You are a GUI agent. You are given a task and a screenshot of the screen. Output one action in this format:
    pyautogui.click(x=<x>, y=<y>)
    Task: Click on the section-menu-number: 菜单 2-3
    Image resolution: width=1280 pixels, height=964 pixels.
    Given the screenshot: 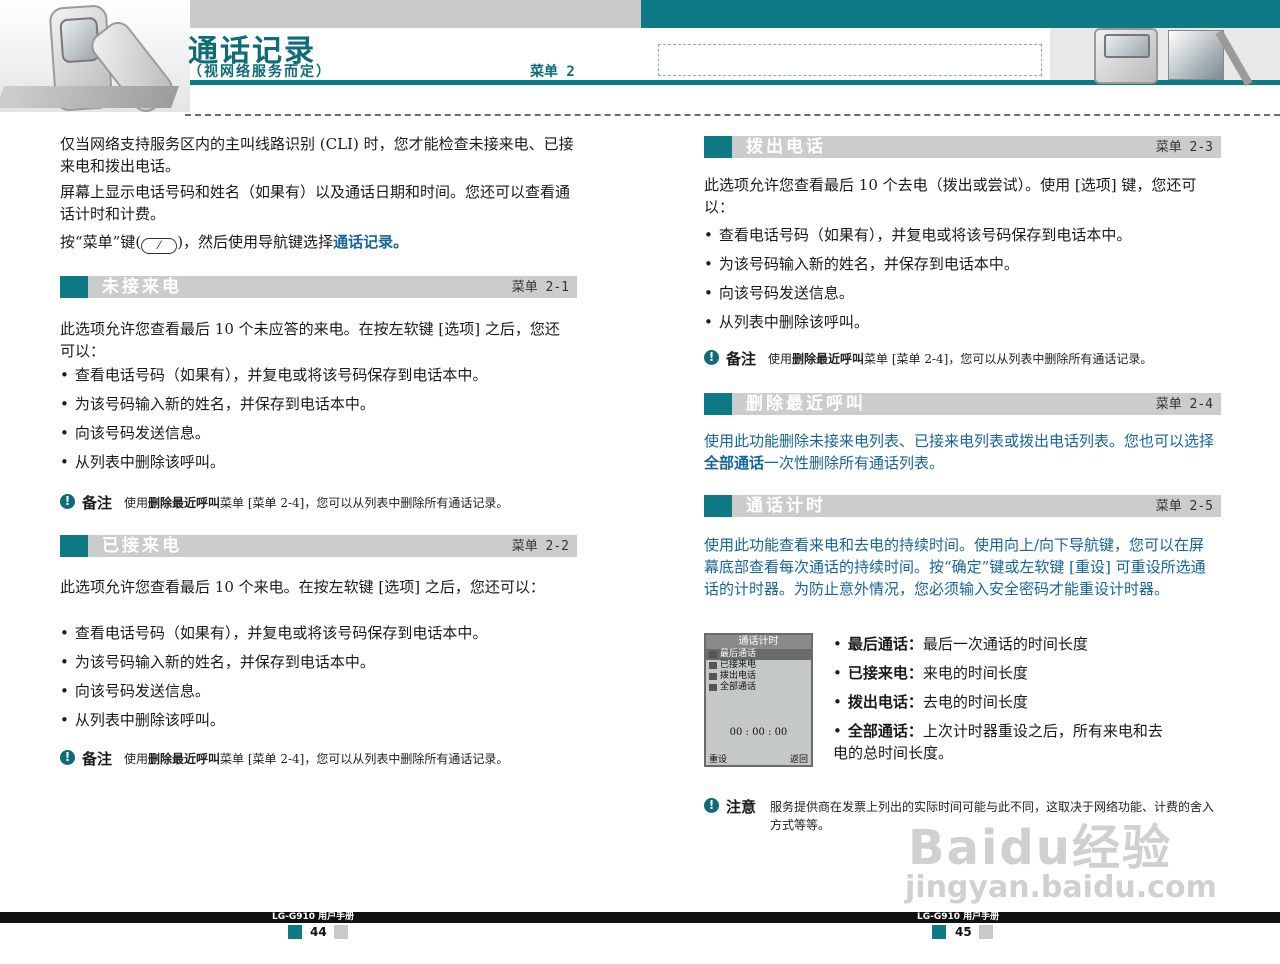 What is the action you would take?
    pyautogui.click(x=1184, y=147)
    